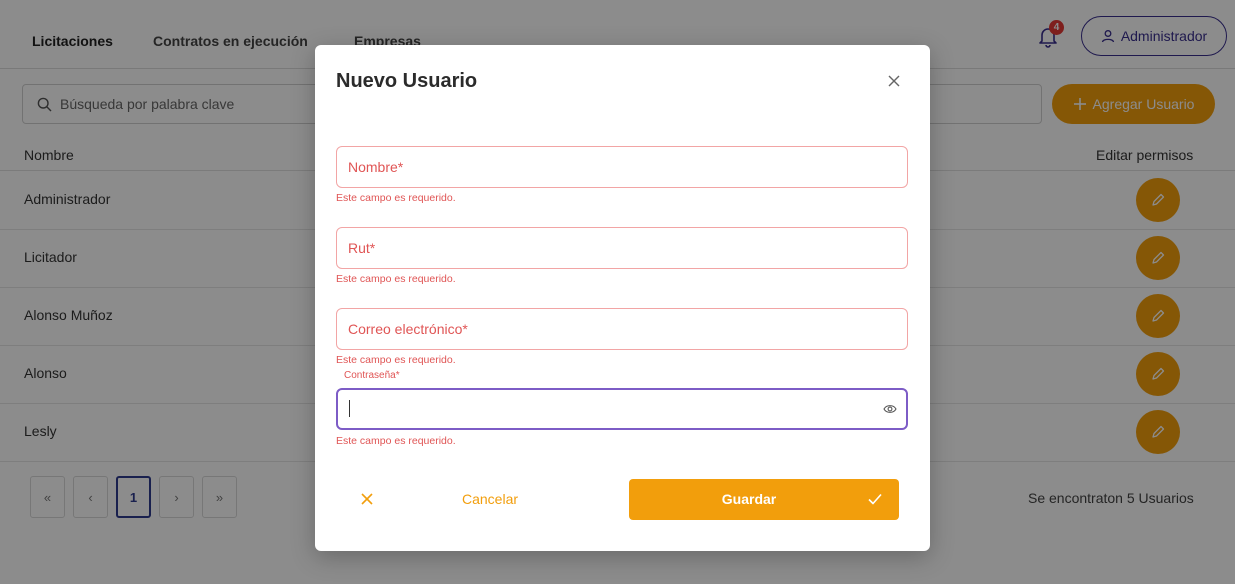 The image size is (1235, 584). Describe the element at coordinates (349, 408) in the screenshot. I see `text-caret` at that location.